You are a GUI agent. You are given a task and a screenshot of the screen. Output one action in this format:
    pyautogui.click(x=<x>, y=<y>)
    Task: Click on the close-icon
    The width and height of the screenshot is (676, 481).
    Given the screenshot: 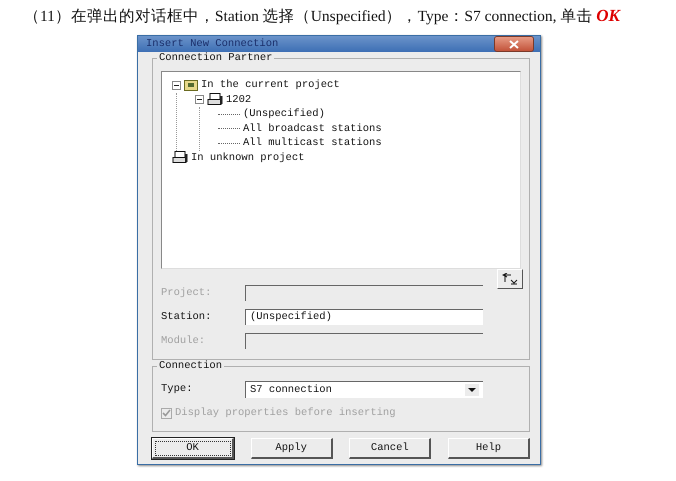 What is the action you would take?
    pyautogui.click(x=514, y=44)
    